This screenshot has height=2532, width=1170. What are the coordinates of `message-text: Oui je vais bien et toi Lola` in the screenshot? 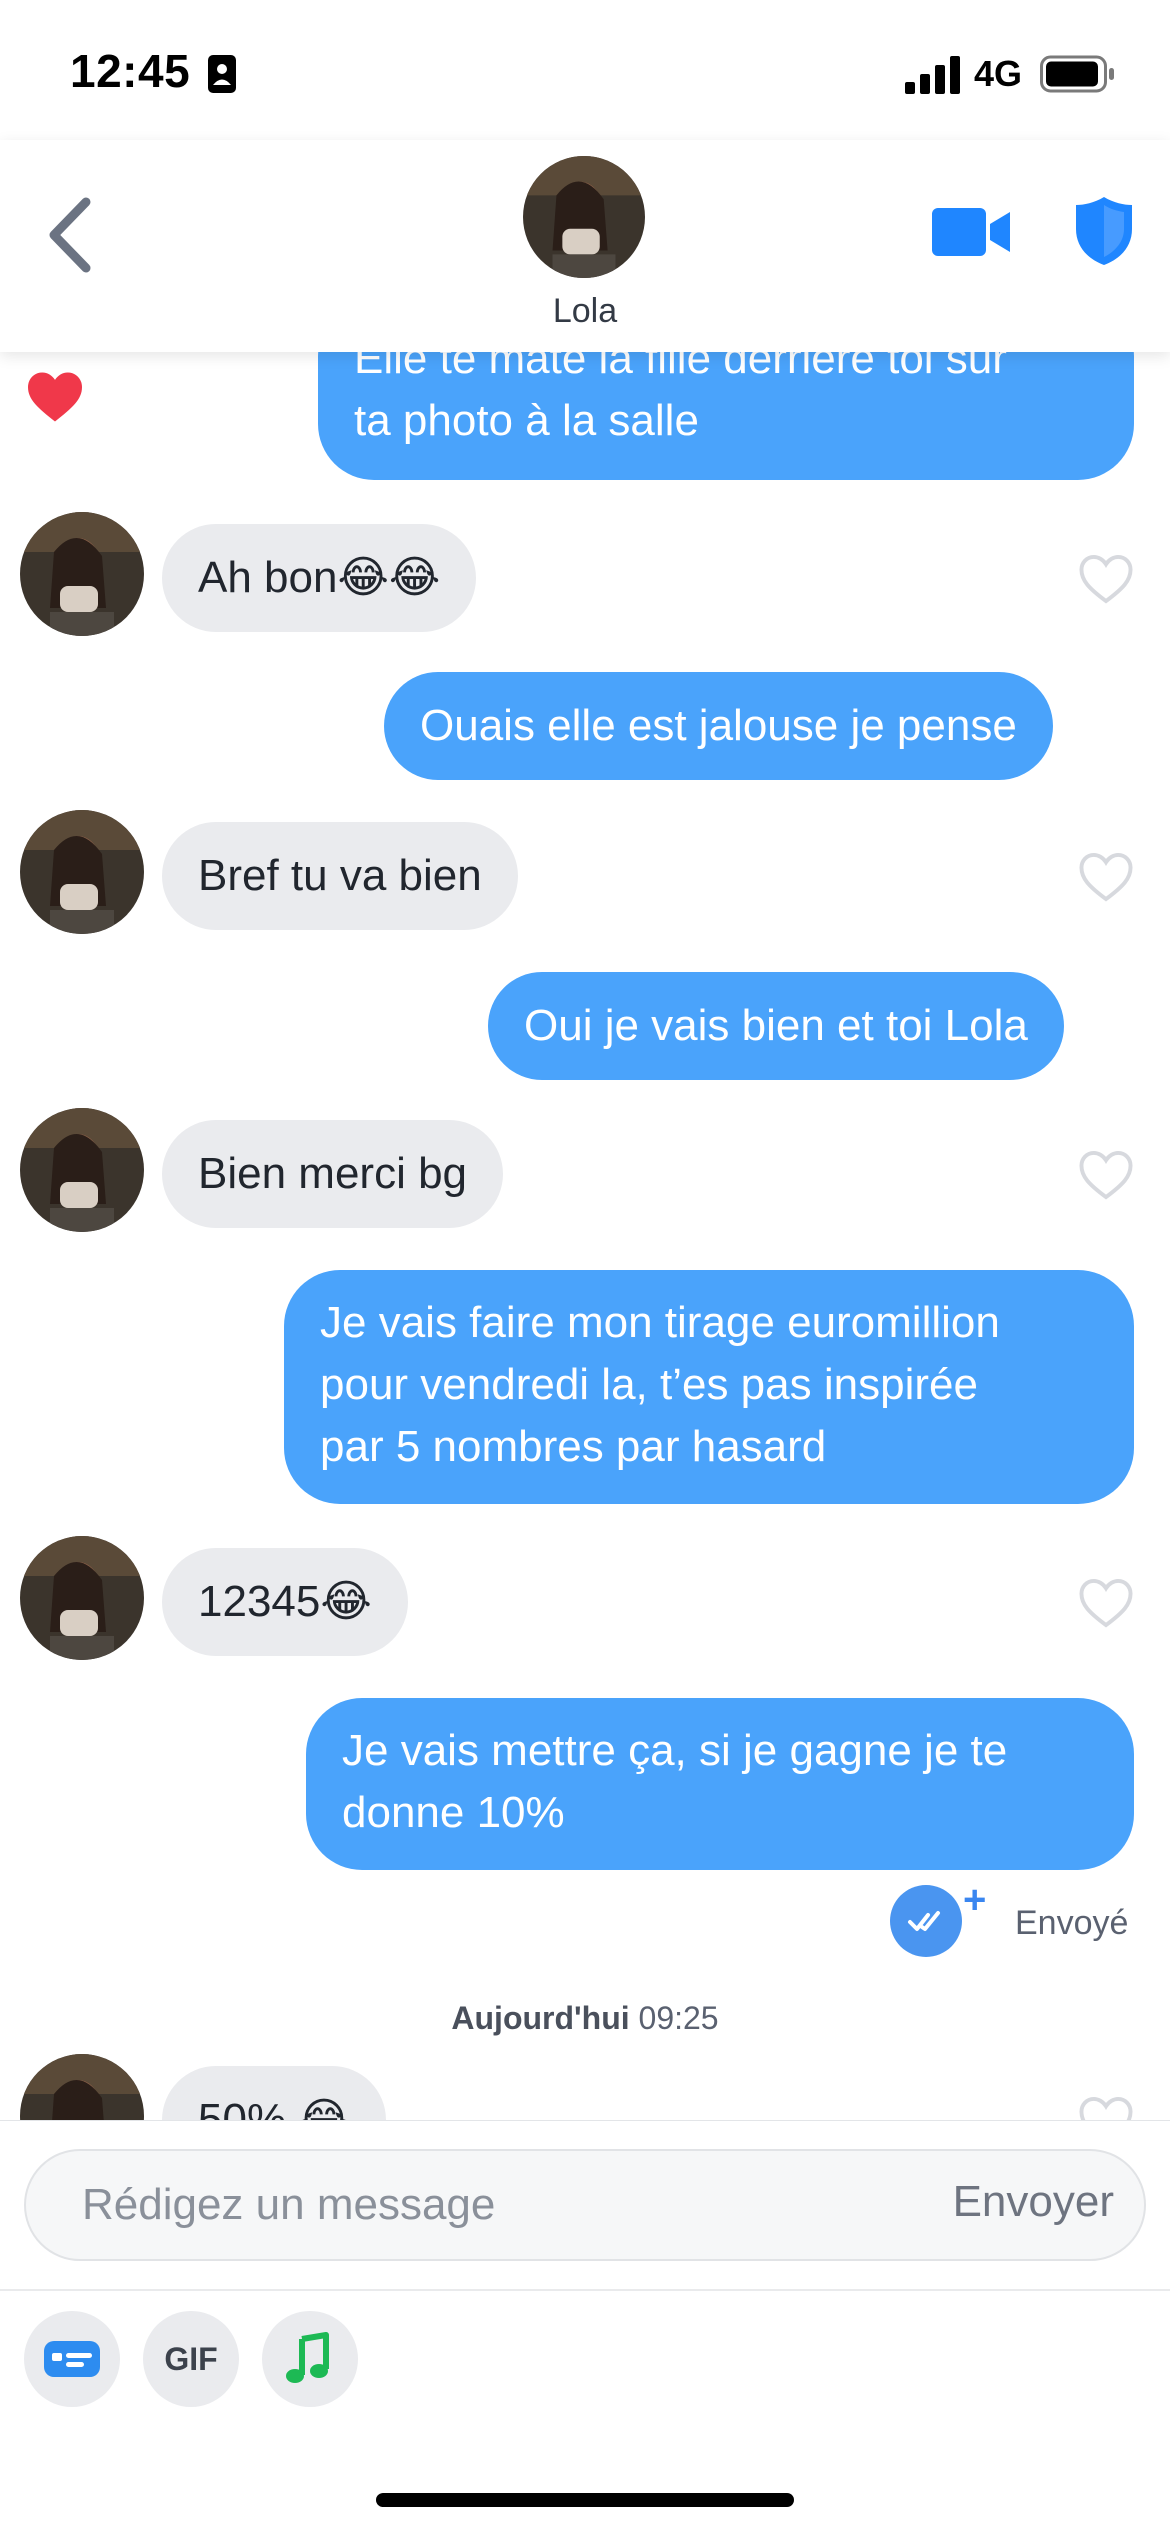 It's located at (776, 1025).